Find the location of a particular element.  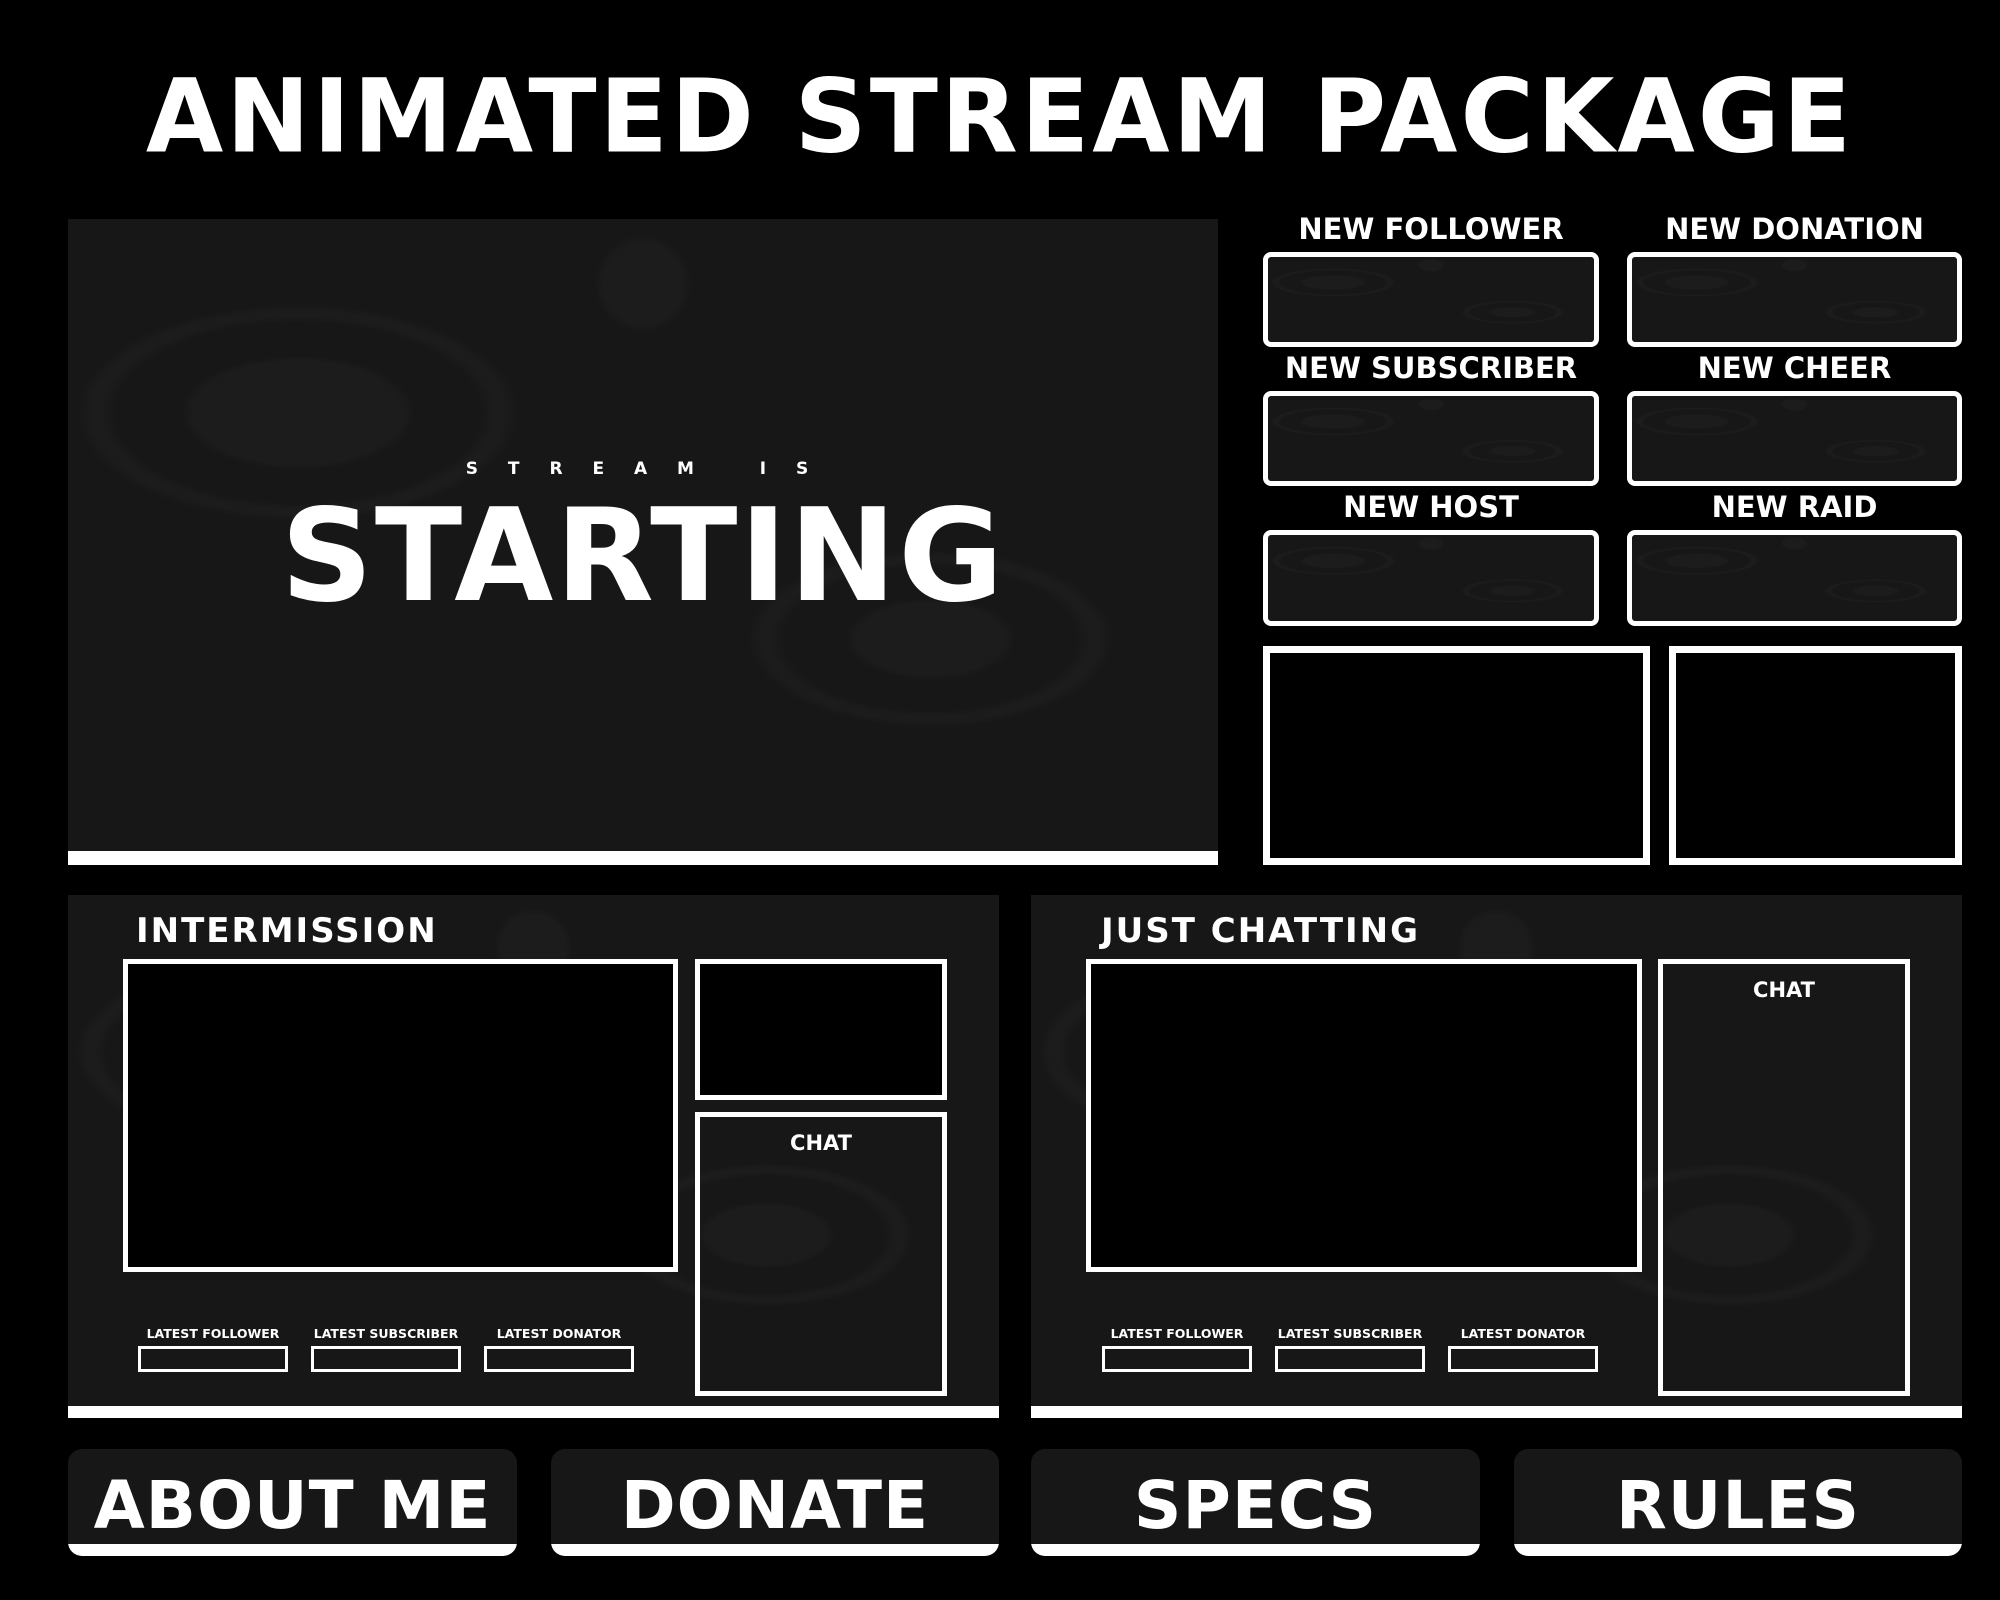

alert-box-new-raid is located at coordinates (1794, 578).